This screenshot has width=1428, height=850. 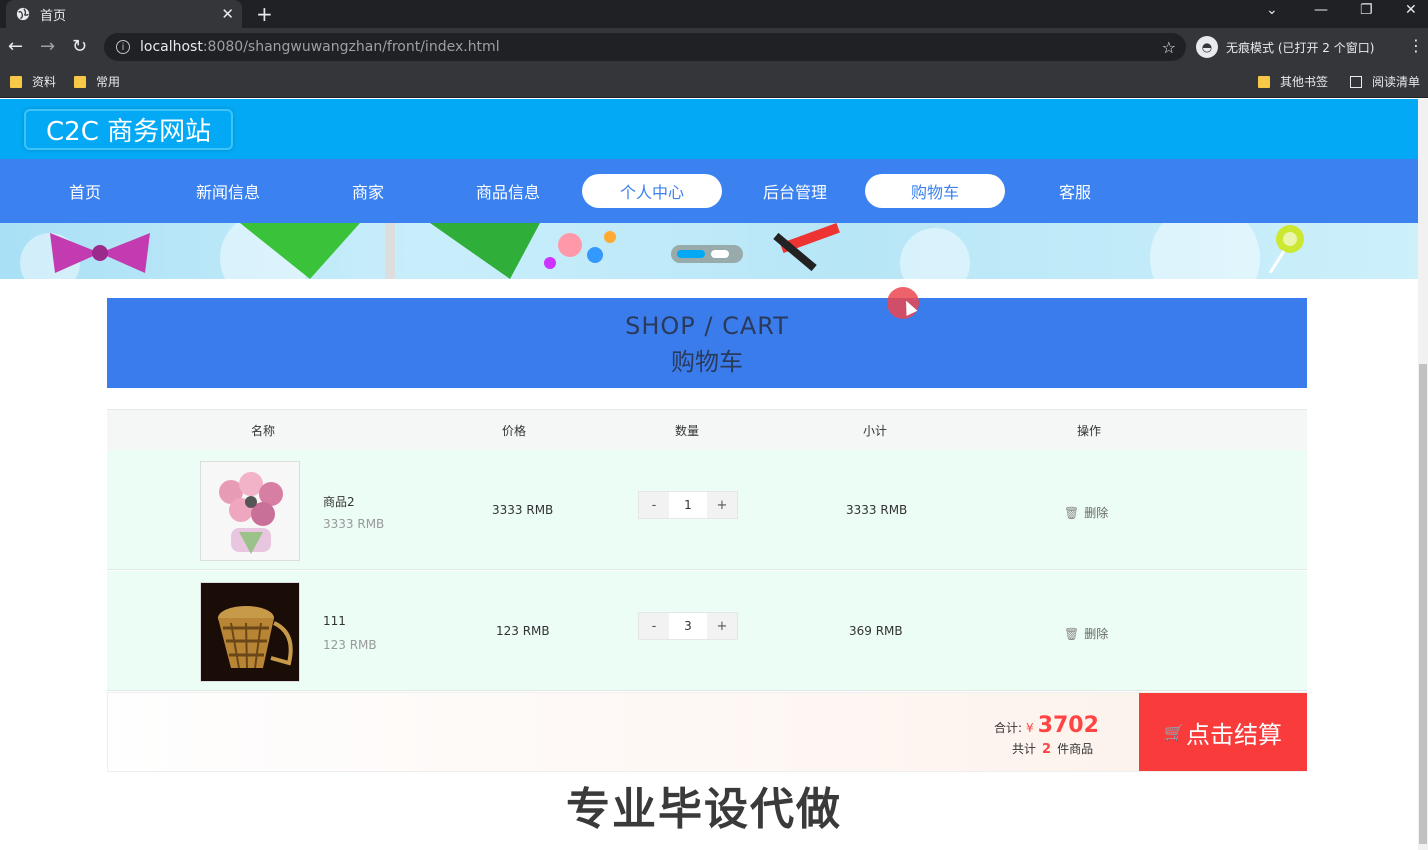 I want to click on reading-list: 阅读清单, so click(x=1385, y=81).